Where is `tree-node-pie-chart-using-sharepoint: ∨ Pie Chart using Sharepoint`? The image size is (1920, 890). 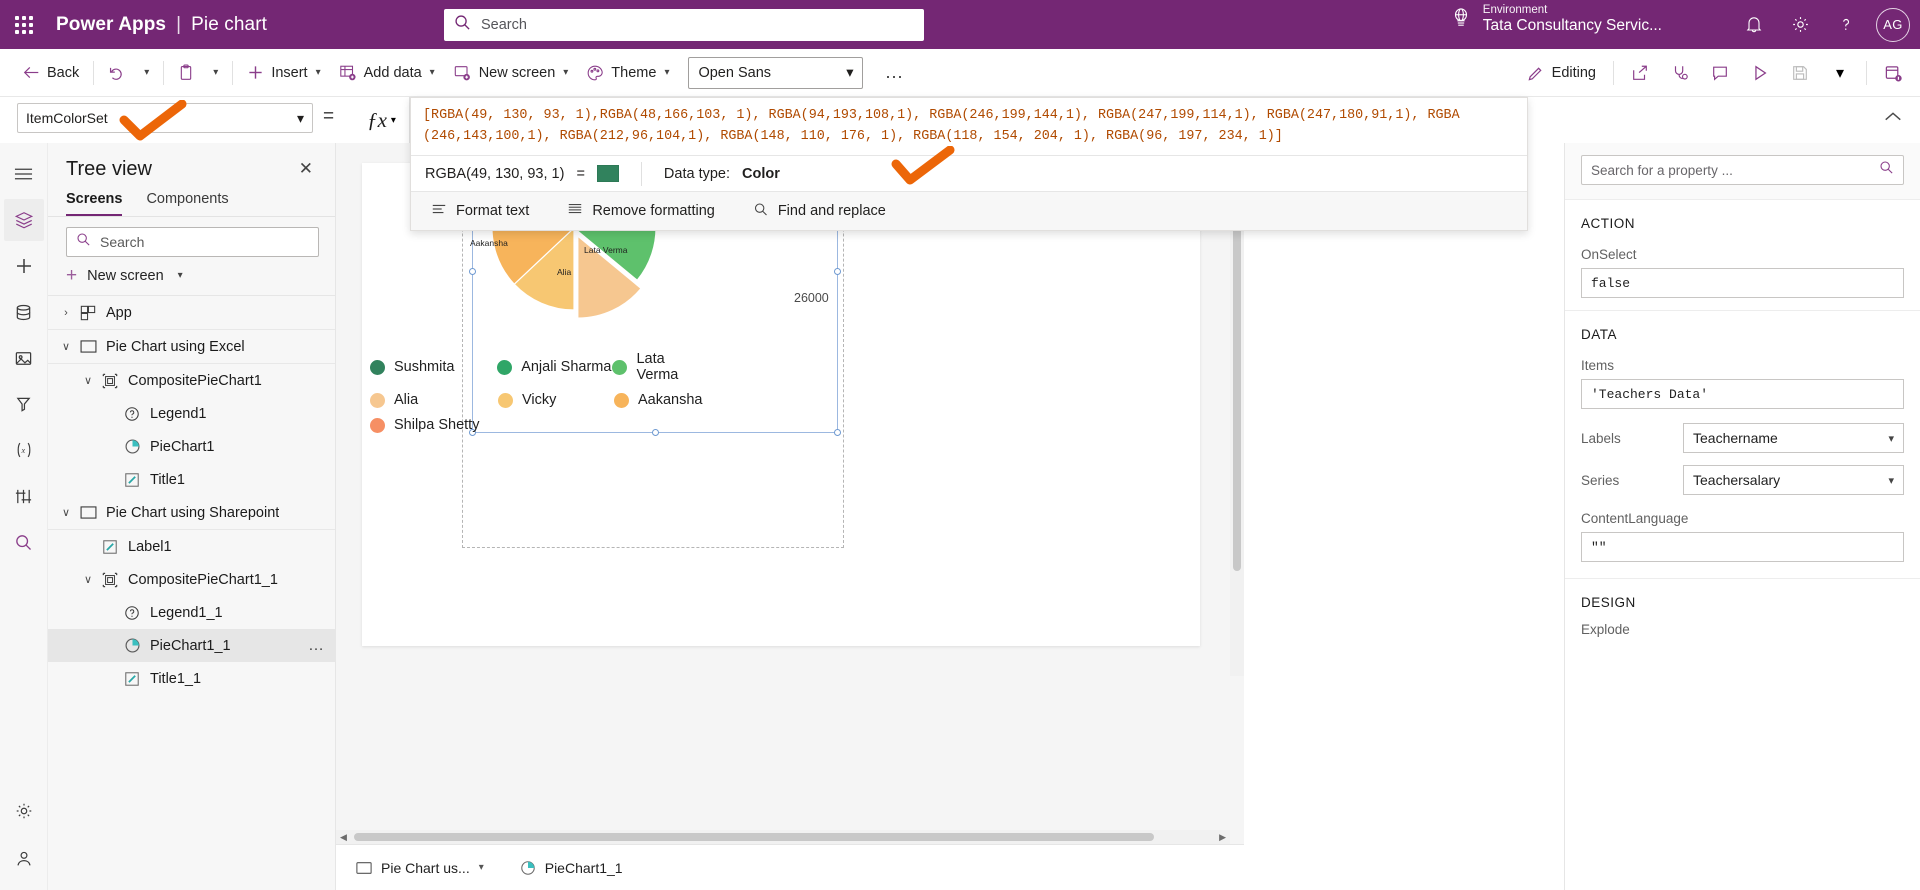 tree-node-pie-chart-using-sharepoint: ∨ Pie Chart using Sharepoint is located at coordinates (191, 512).